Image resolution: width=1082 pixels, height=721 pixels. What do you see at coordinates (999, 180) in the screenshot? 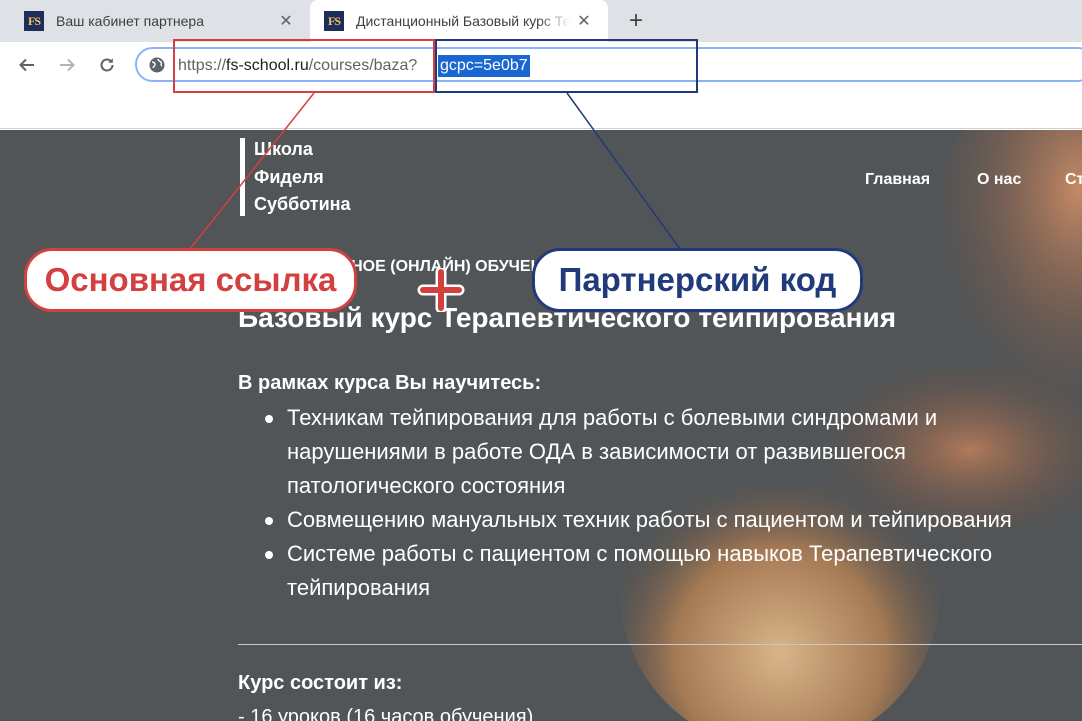
I see `nav-item-about: О нас` at bounding box center [999, 180].